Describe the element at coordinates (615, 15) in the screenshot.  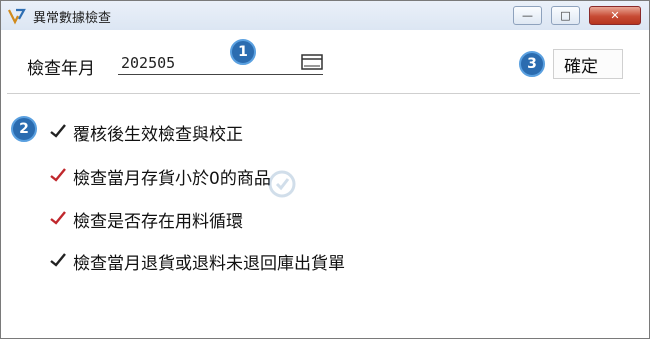
I see `close-button: ✕` at that location.